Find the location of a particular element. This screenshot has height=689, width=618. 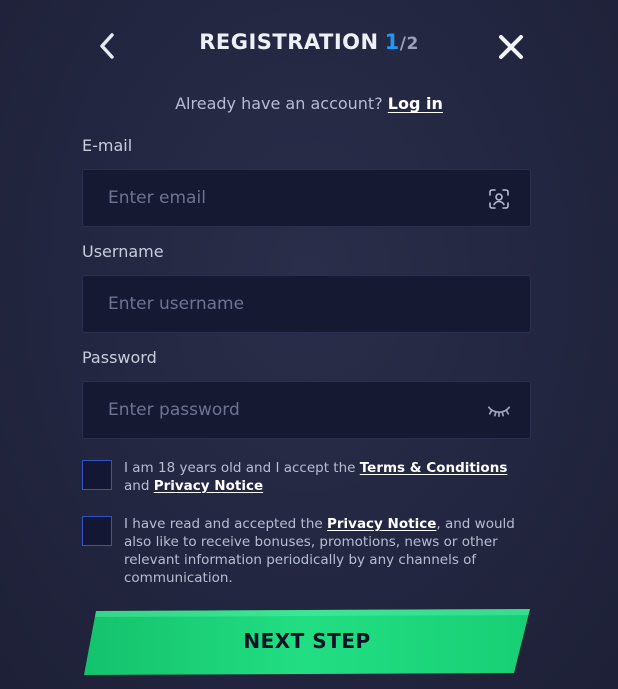

next-step-button: NEXT STEP is located at coordinates (307, 641).